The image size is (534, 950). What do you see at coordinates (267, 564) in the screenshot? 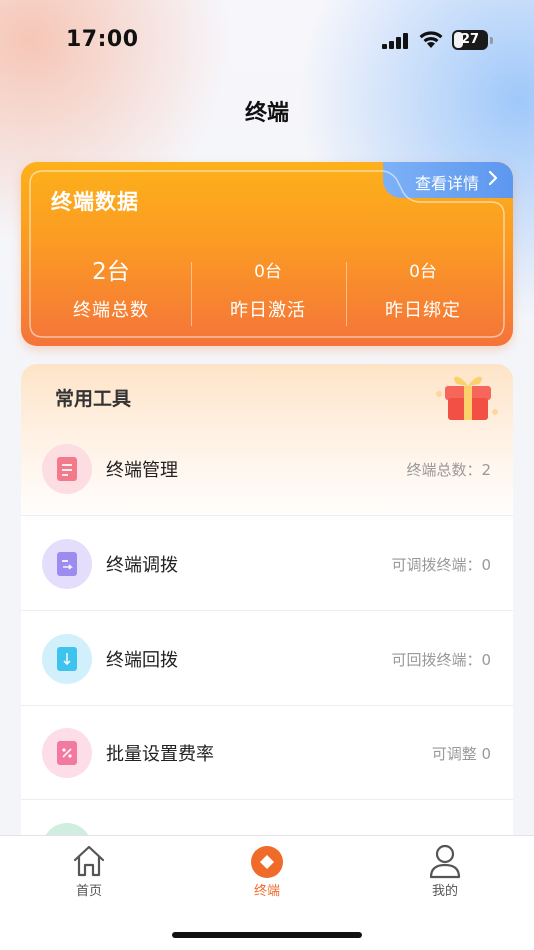
I see `tool-terminal-transfer: 终端调拨 可调拨终端：0` at bounding box center [267, 564].